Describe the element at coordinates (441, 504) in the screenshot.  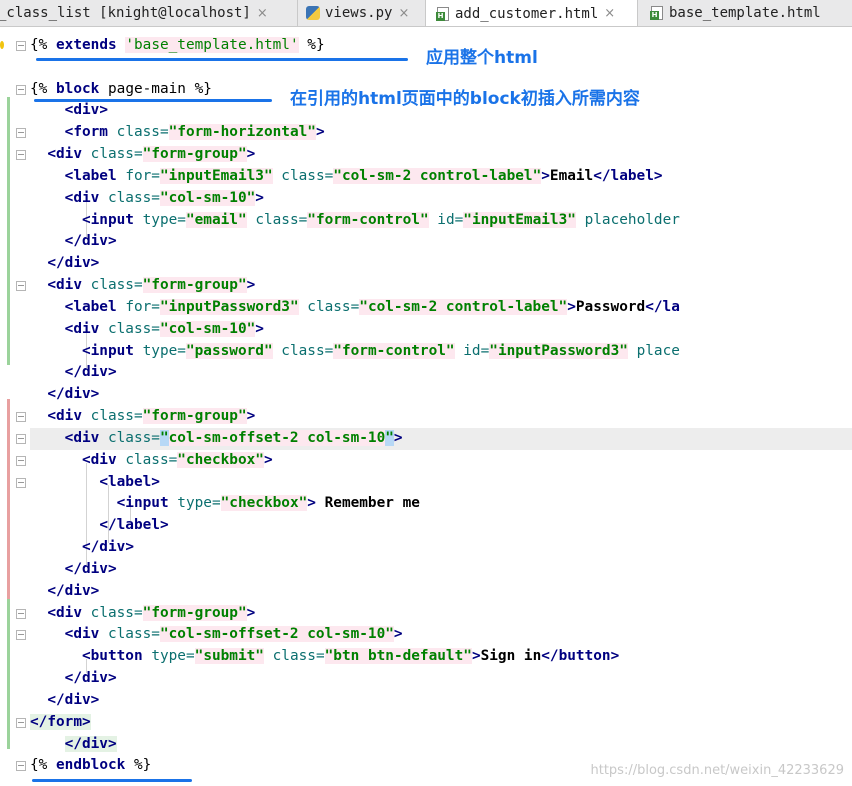
I see `code-line: <input type="checkbox"> Remember me` at that location.